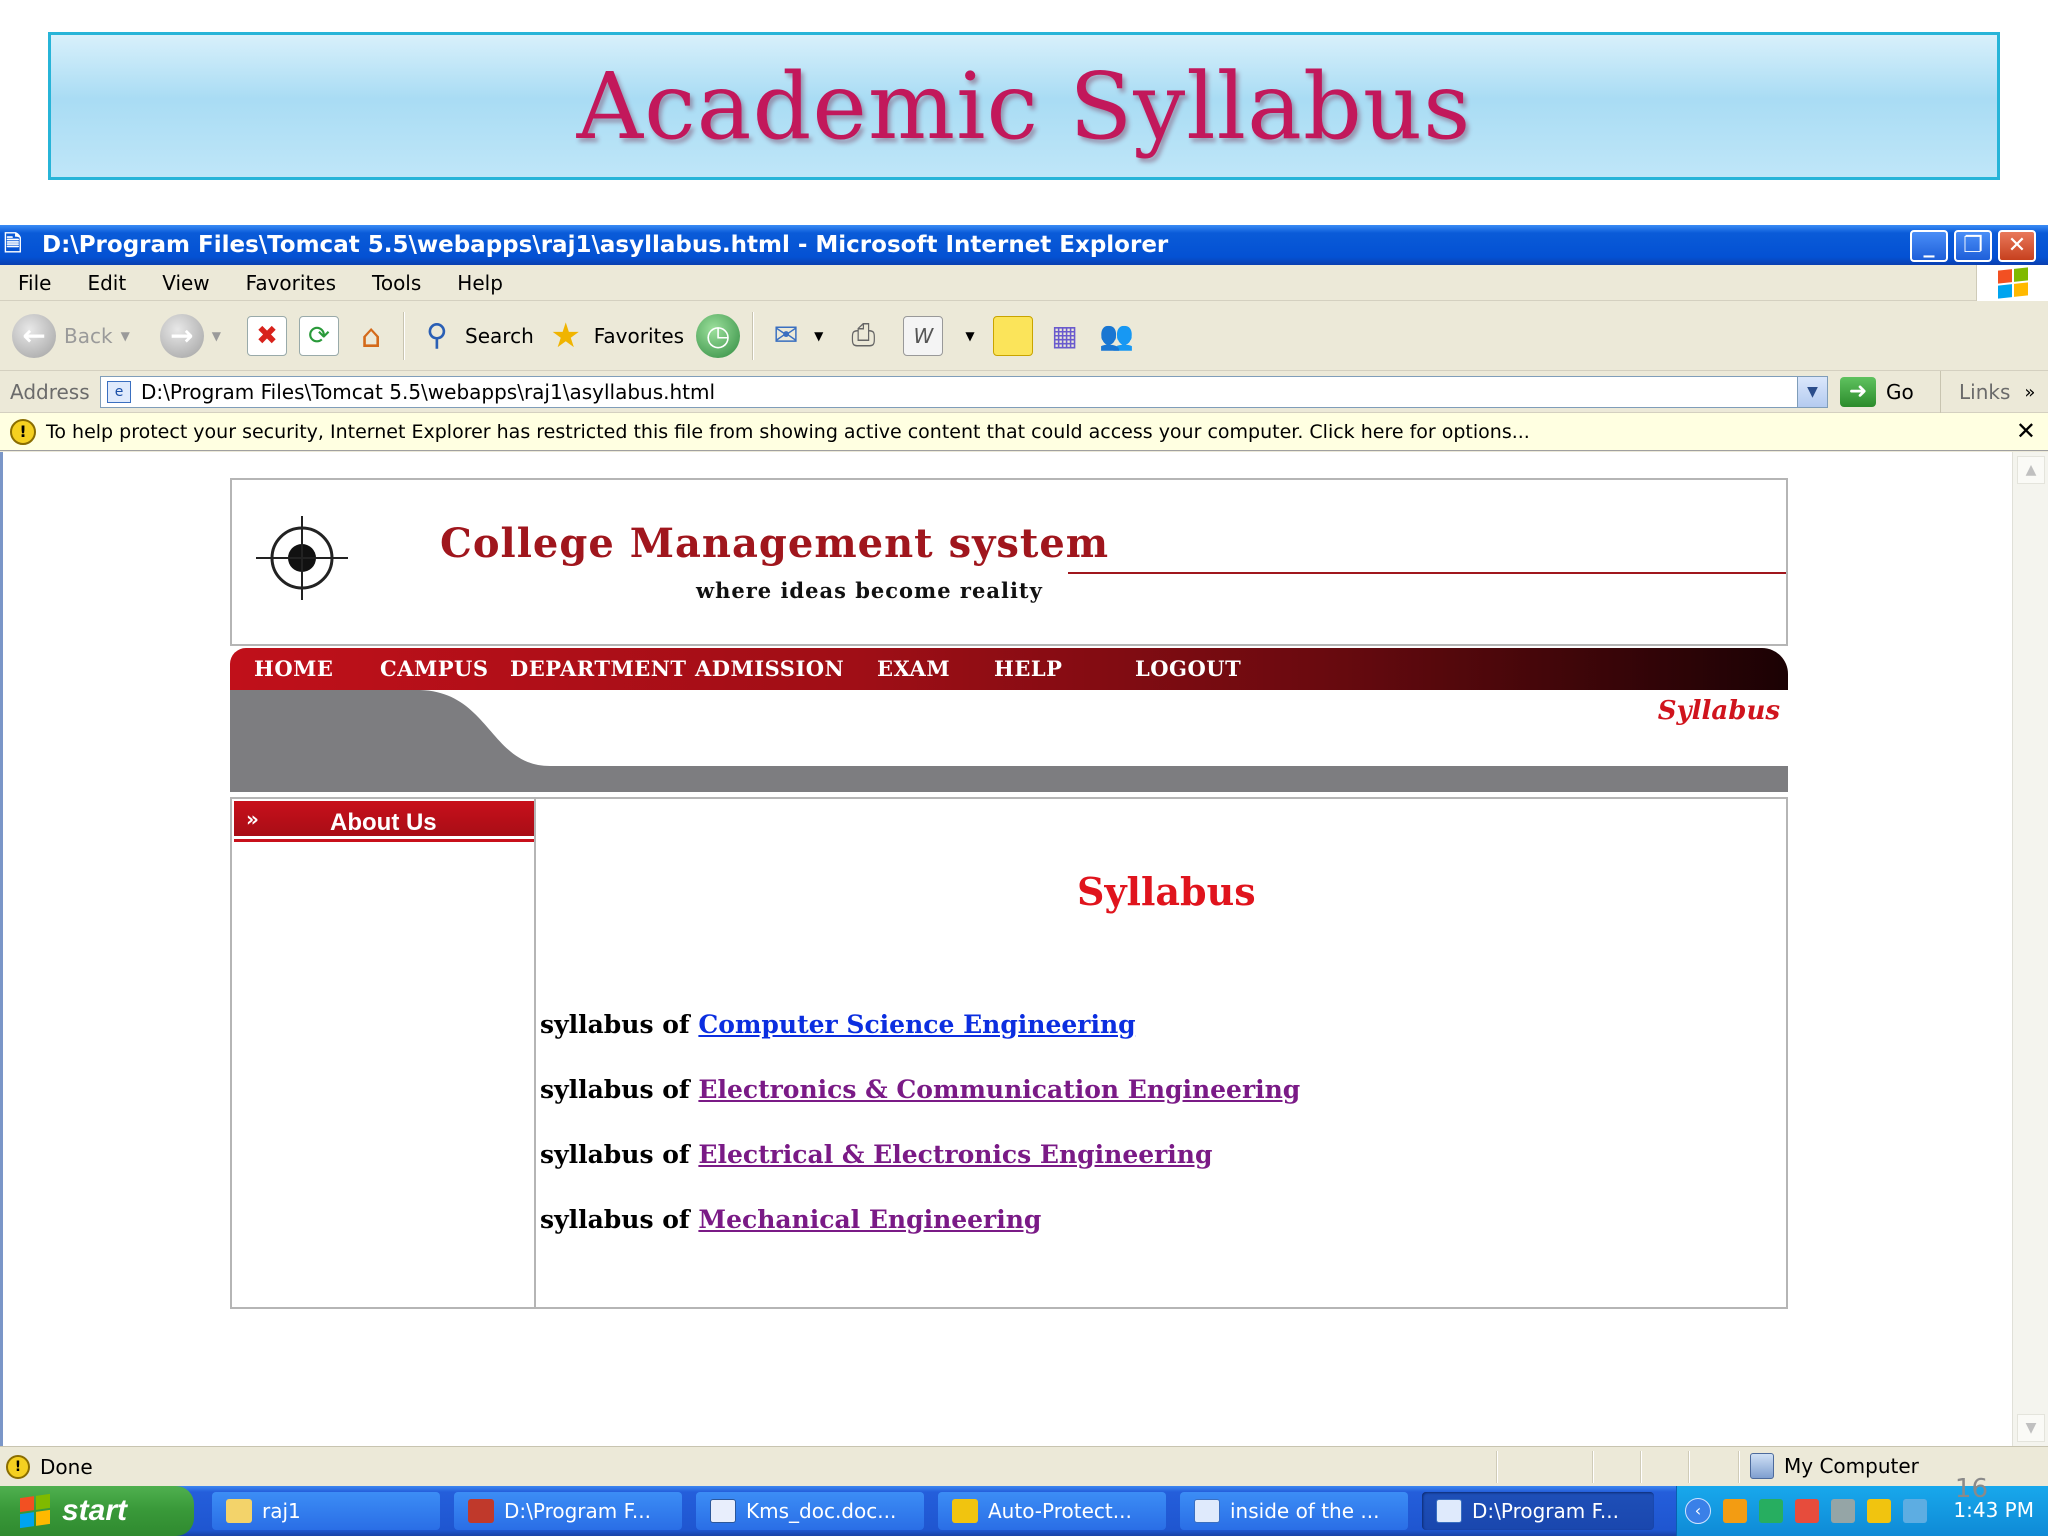 The image size is (2048, 1536). What do you see at coordinates (1929, 246) in the screenshot?
I see `minimize-button: _` at bounding box center [1929, 246].